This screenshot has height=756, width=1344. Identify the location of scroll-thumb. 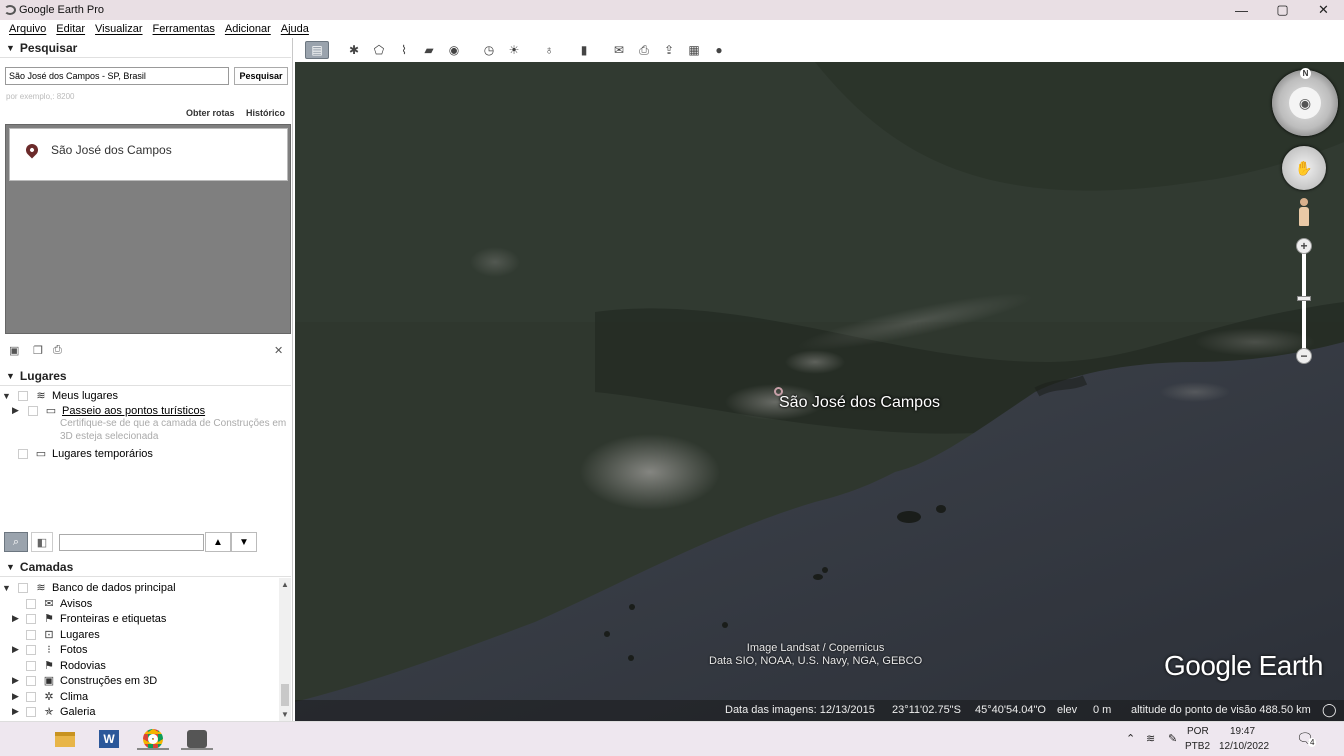
(285, 695).